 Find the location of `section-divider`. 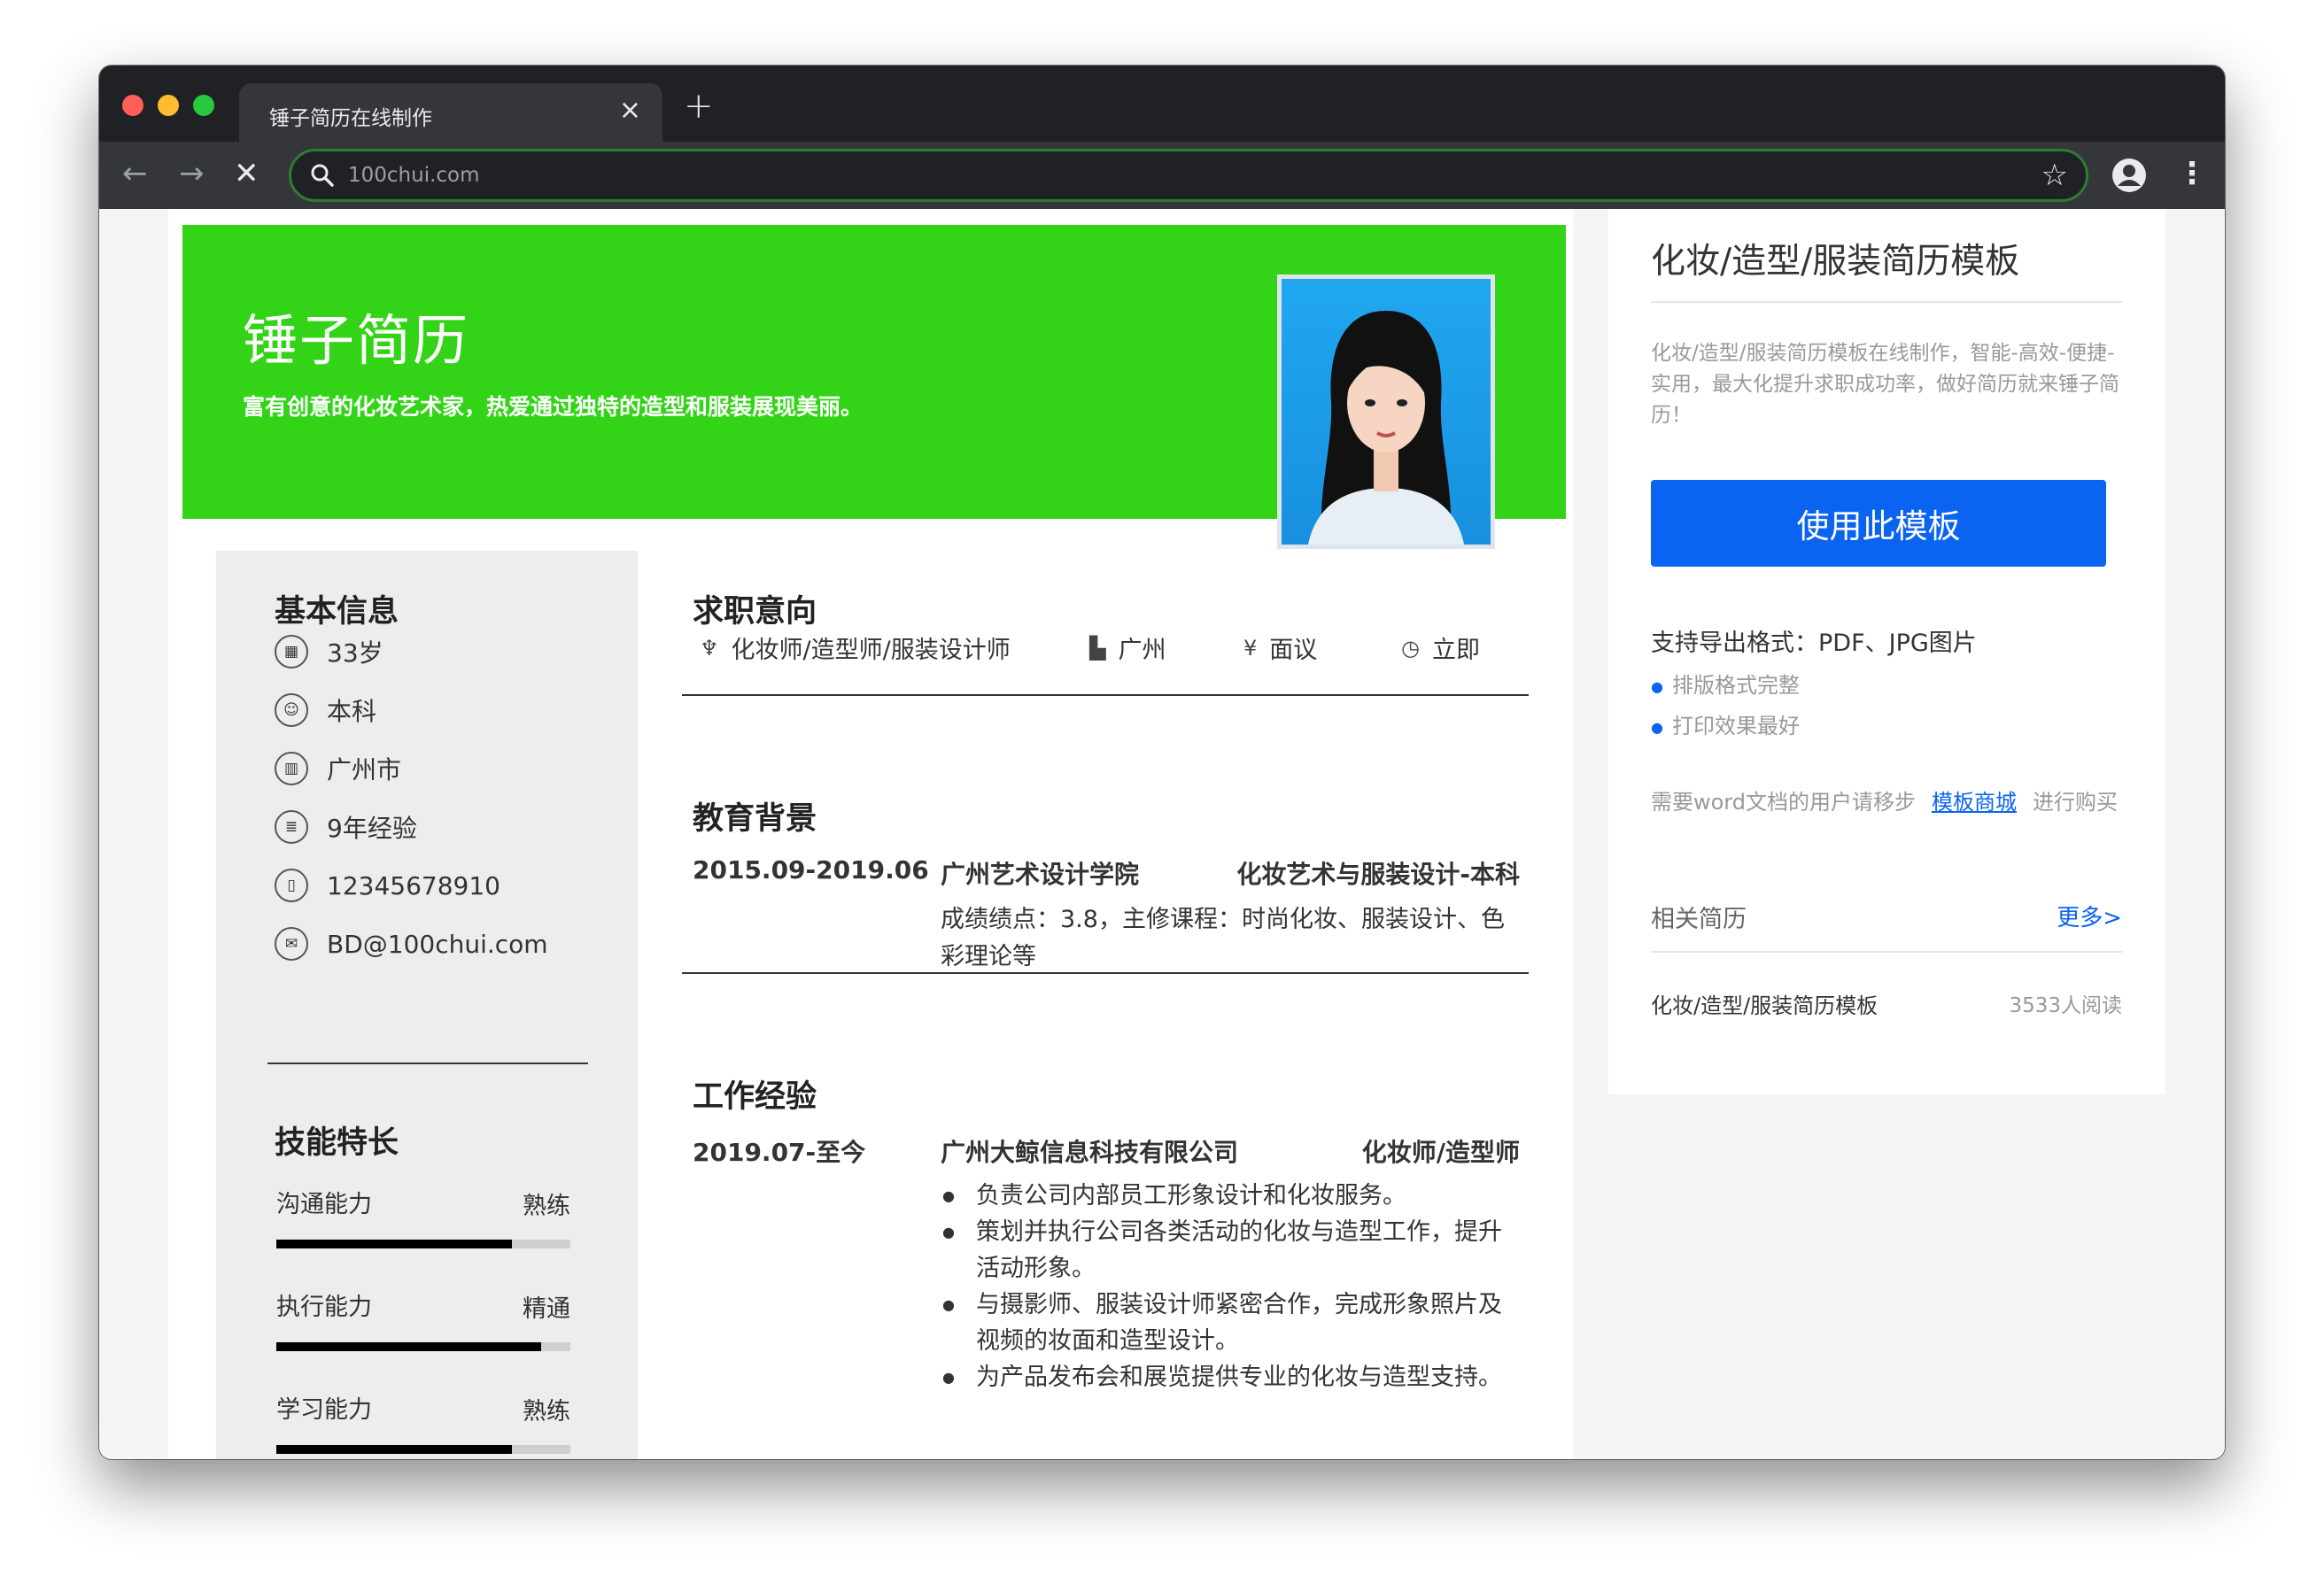

section-divider is located at coordinates (1105, 973).